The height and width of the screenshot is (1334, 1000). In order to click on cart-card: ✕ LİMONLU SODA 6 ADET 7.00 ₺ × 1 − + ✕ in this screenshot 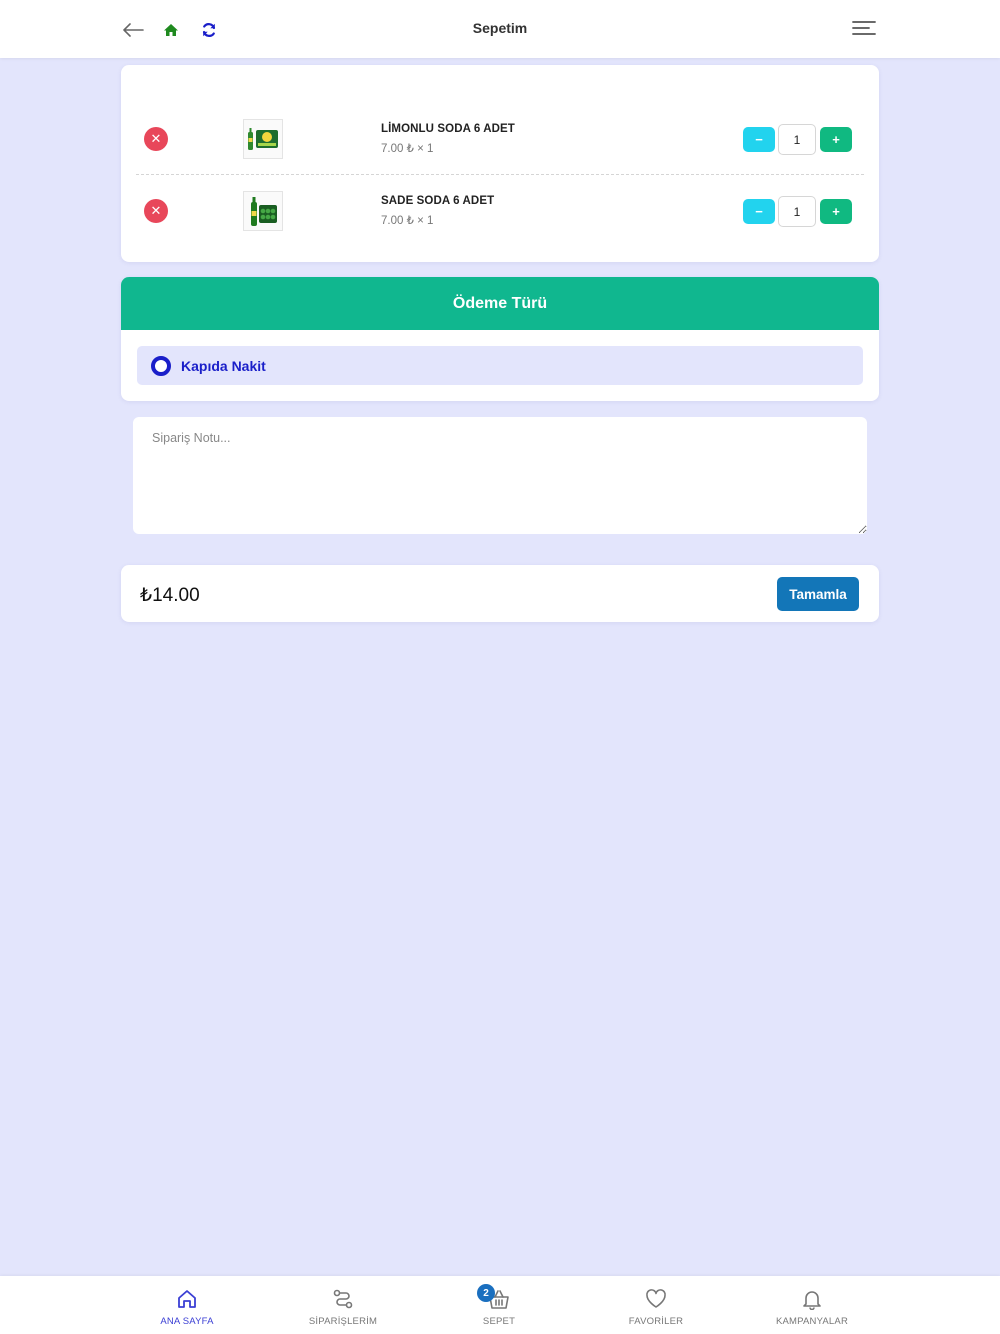, I will do `click(500, 163)`.